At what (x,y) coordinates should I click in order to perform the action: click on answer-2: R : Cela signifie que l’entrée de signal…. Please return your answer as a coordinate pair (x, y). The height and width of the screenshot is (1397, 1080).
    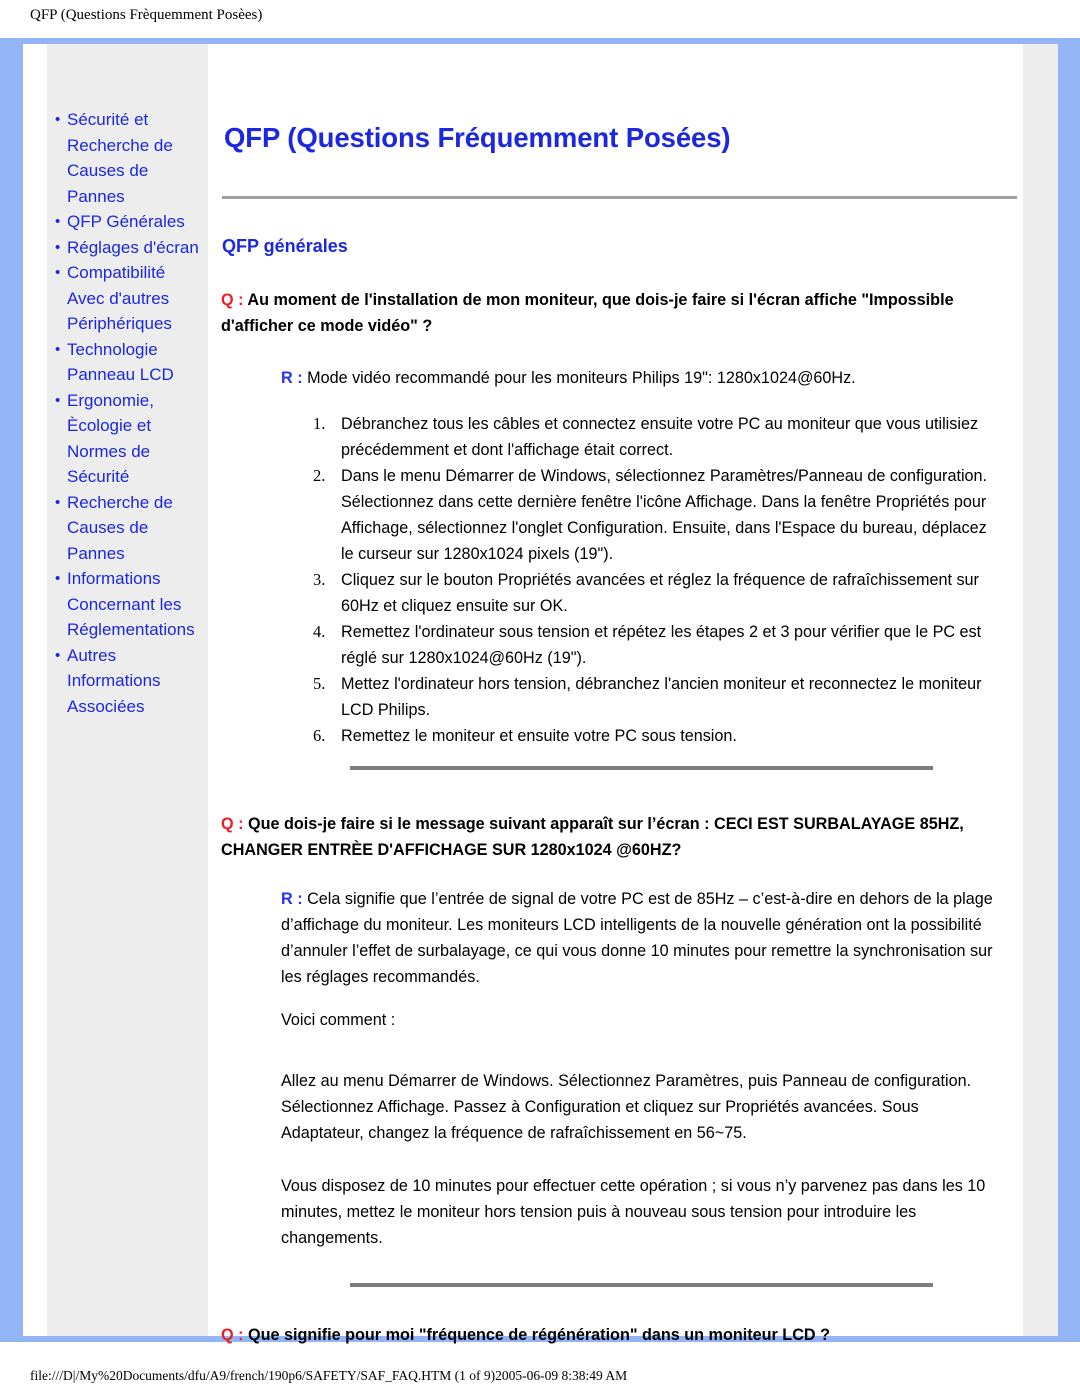
    Looking at the image, I should click on (614, 938).